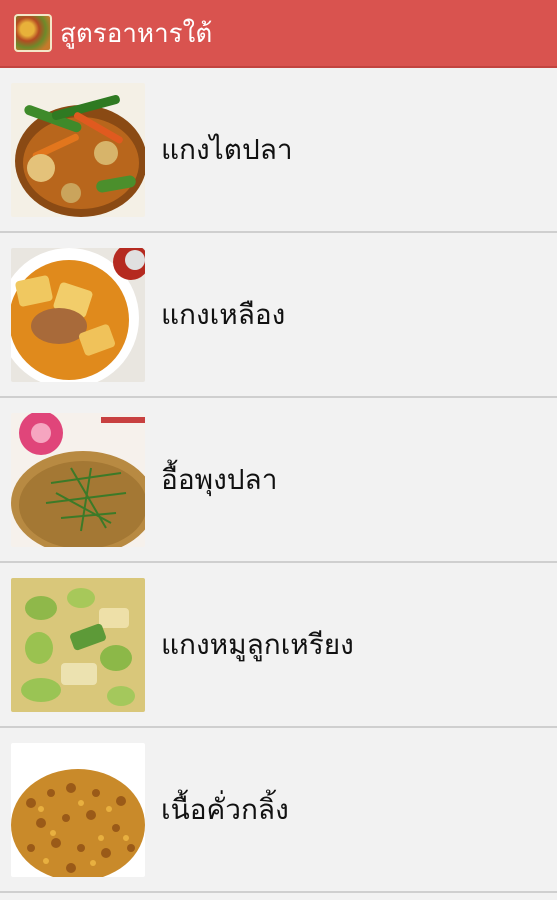 The width and height of the screenshot is (557, 900). Describe the element at coordinates (278, 34) in the screenshot. I see `app-bar: สูตรอาหารใต้` at that location.